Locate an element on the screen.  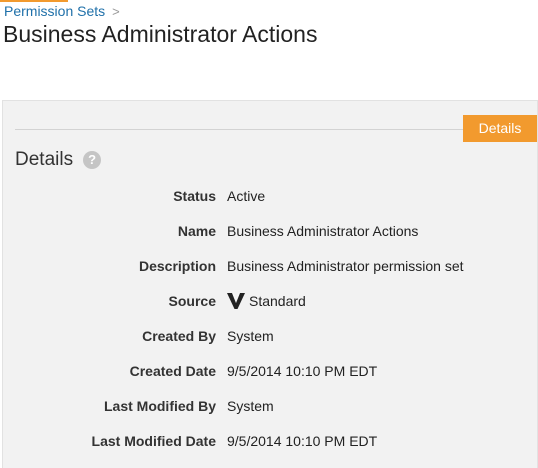
breadcrumb-link-permission-sets: Permission Sets is located at coordinates (54, 11).